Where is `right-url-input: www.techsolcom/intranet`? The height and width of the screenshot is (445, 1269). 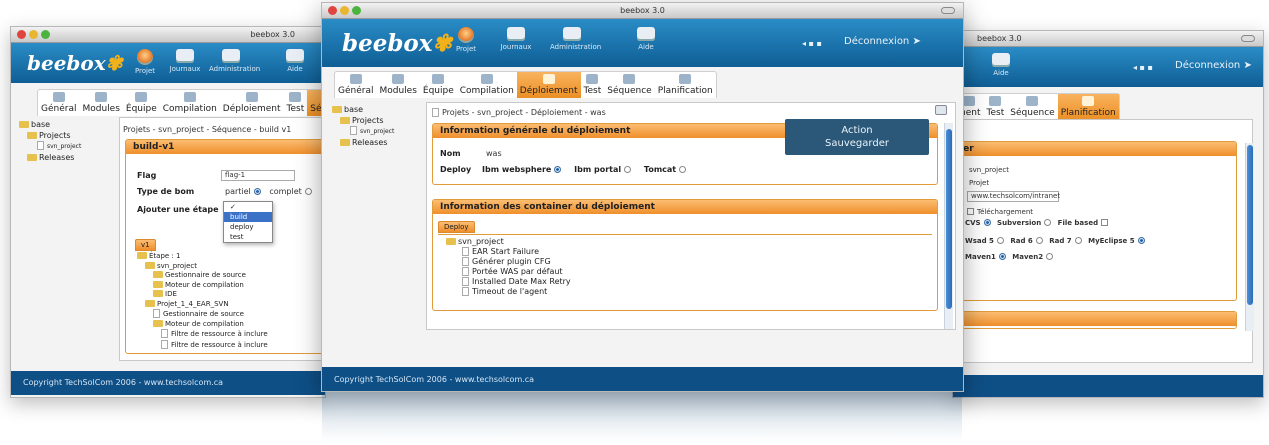
right-url-input: www.techsolcom/intranet is located at coordinates (1013, 196).